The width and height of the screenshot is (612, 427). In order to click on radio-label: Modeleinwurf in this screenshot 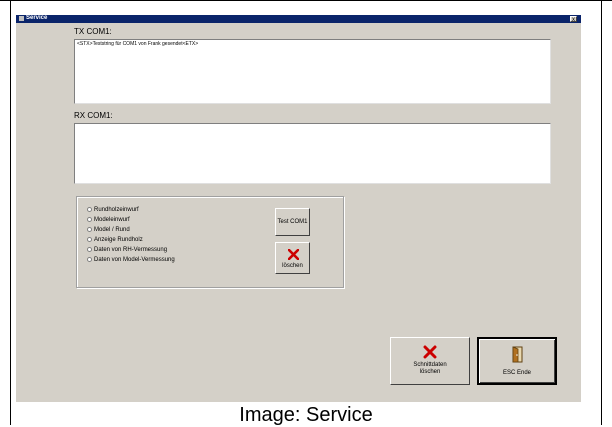, I will do `click(112, 220)`.